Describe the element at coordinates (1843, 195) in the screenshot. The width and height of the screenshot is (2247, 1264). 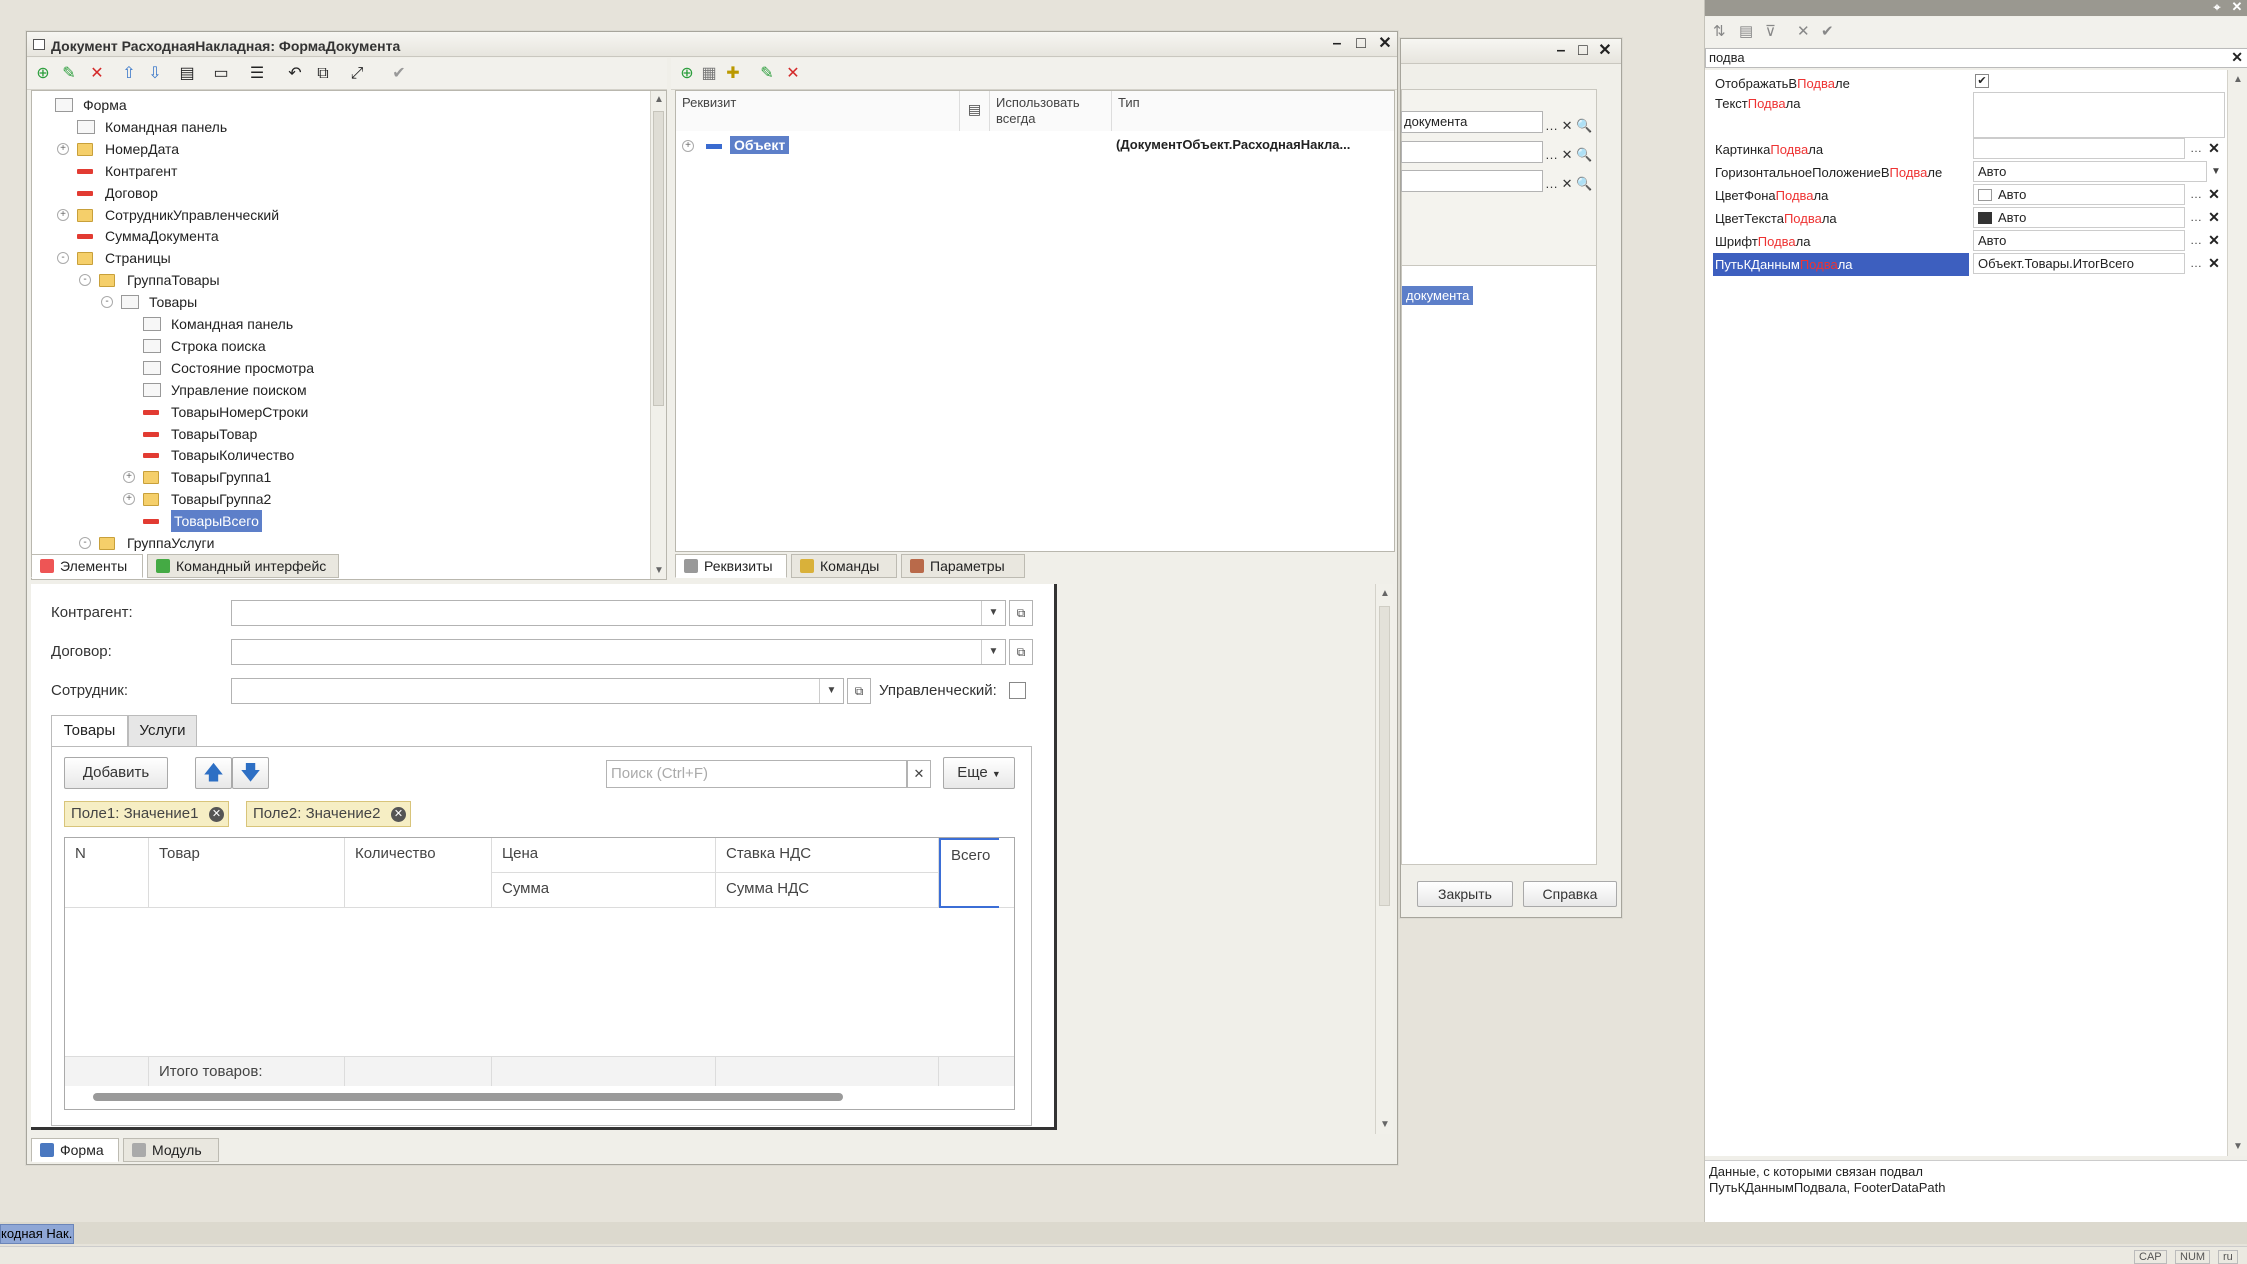
I see `property-name: ЦветФонаПодвала` at that location.